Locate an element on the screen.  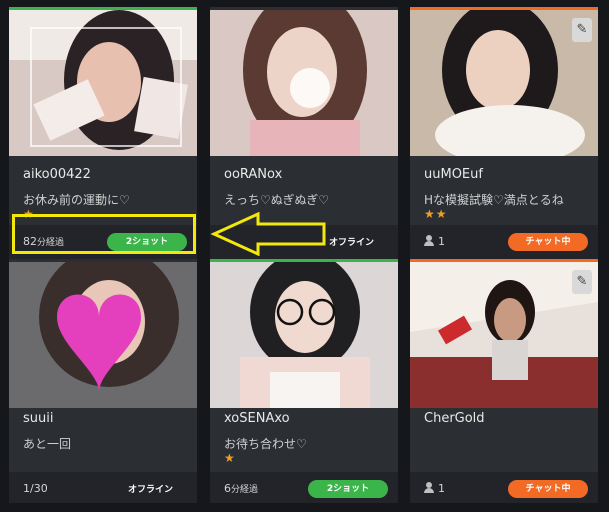
performer-comment: Hな模擬試験♡満点とるね is located at coordinates (494, 200).